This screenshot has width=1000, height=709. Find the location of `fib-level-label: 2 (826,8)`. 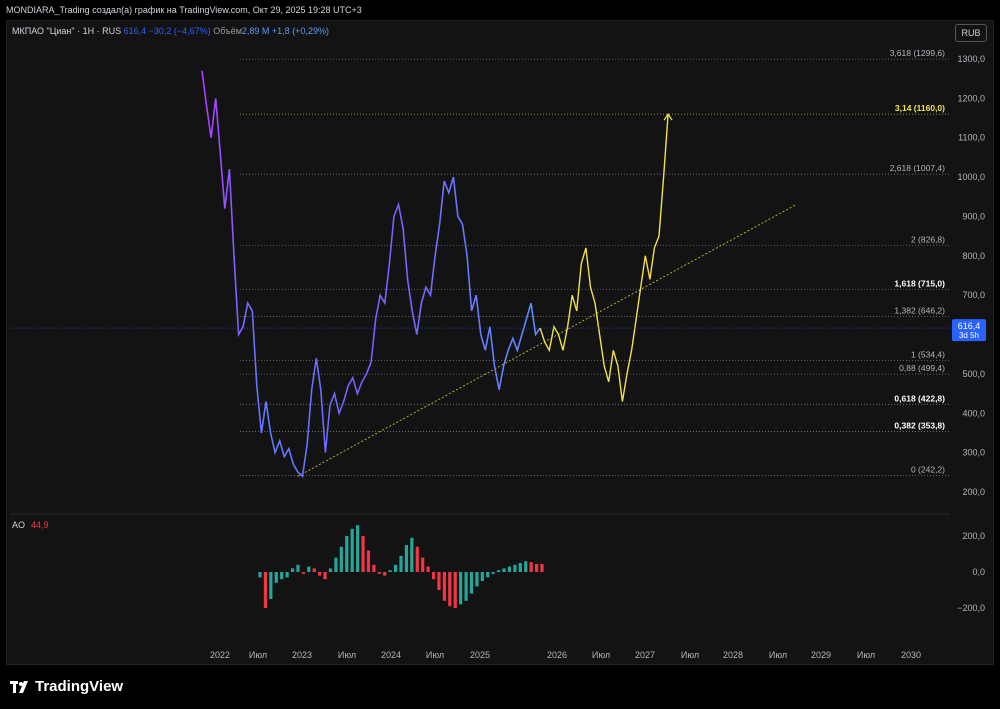

fib-level-label: 2 (826,8) is located at coordinates (928, 239).